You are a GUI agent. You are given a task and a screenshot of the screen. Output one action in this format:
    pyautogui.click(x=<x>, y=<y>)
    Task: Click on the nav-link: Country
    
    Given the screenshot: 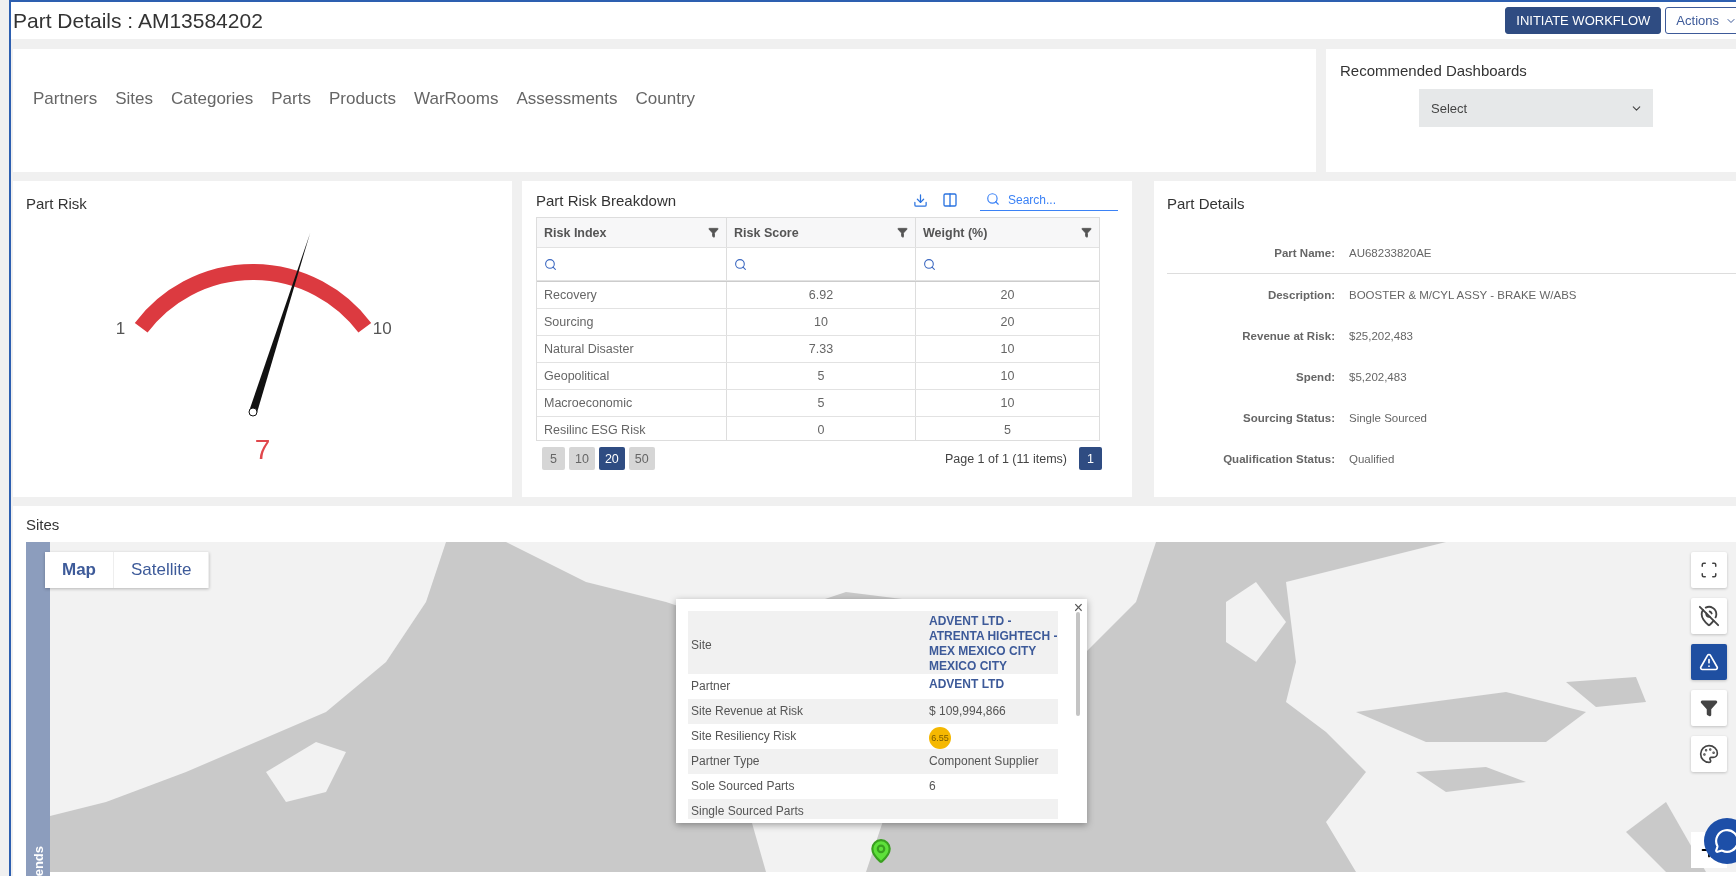 What is the action you would take?
    pyautogui.click(x=665, y=99)
    